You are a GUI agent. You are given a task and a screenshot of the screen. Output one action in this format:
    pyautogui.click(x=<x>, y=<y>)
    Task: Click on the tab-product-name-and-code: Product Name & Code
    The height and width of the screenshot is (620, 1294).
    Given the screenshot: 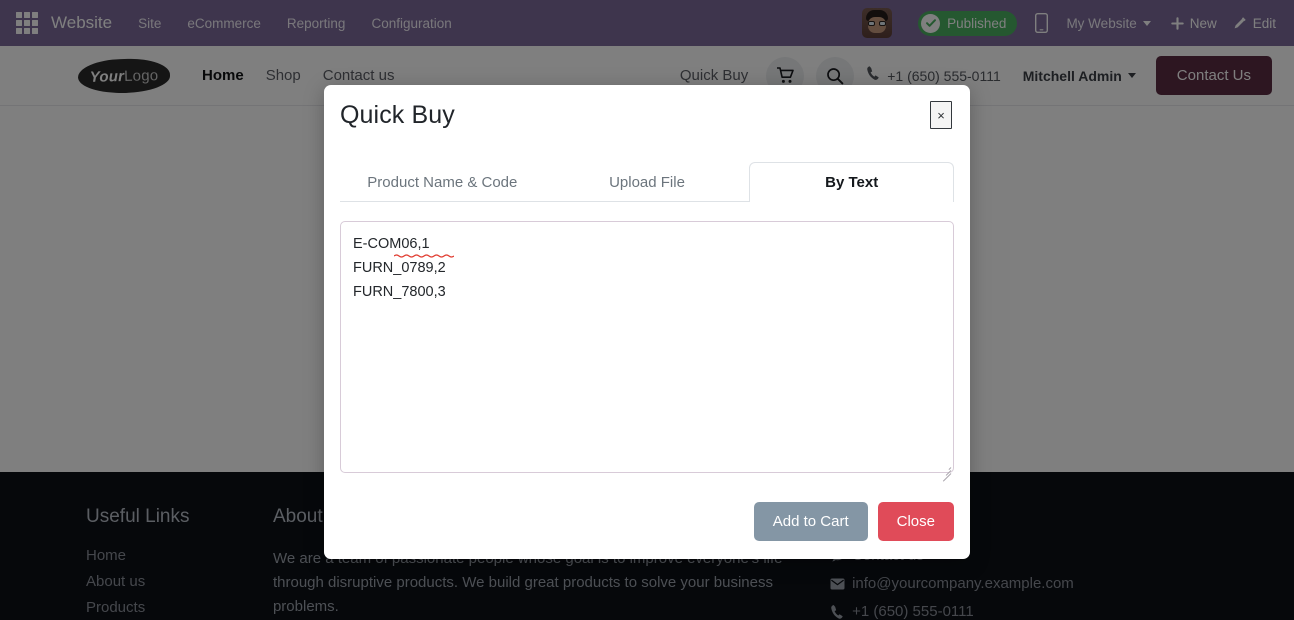 What is the action you would take?
    pyautogui.click(x=442, y=182)
    